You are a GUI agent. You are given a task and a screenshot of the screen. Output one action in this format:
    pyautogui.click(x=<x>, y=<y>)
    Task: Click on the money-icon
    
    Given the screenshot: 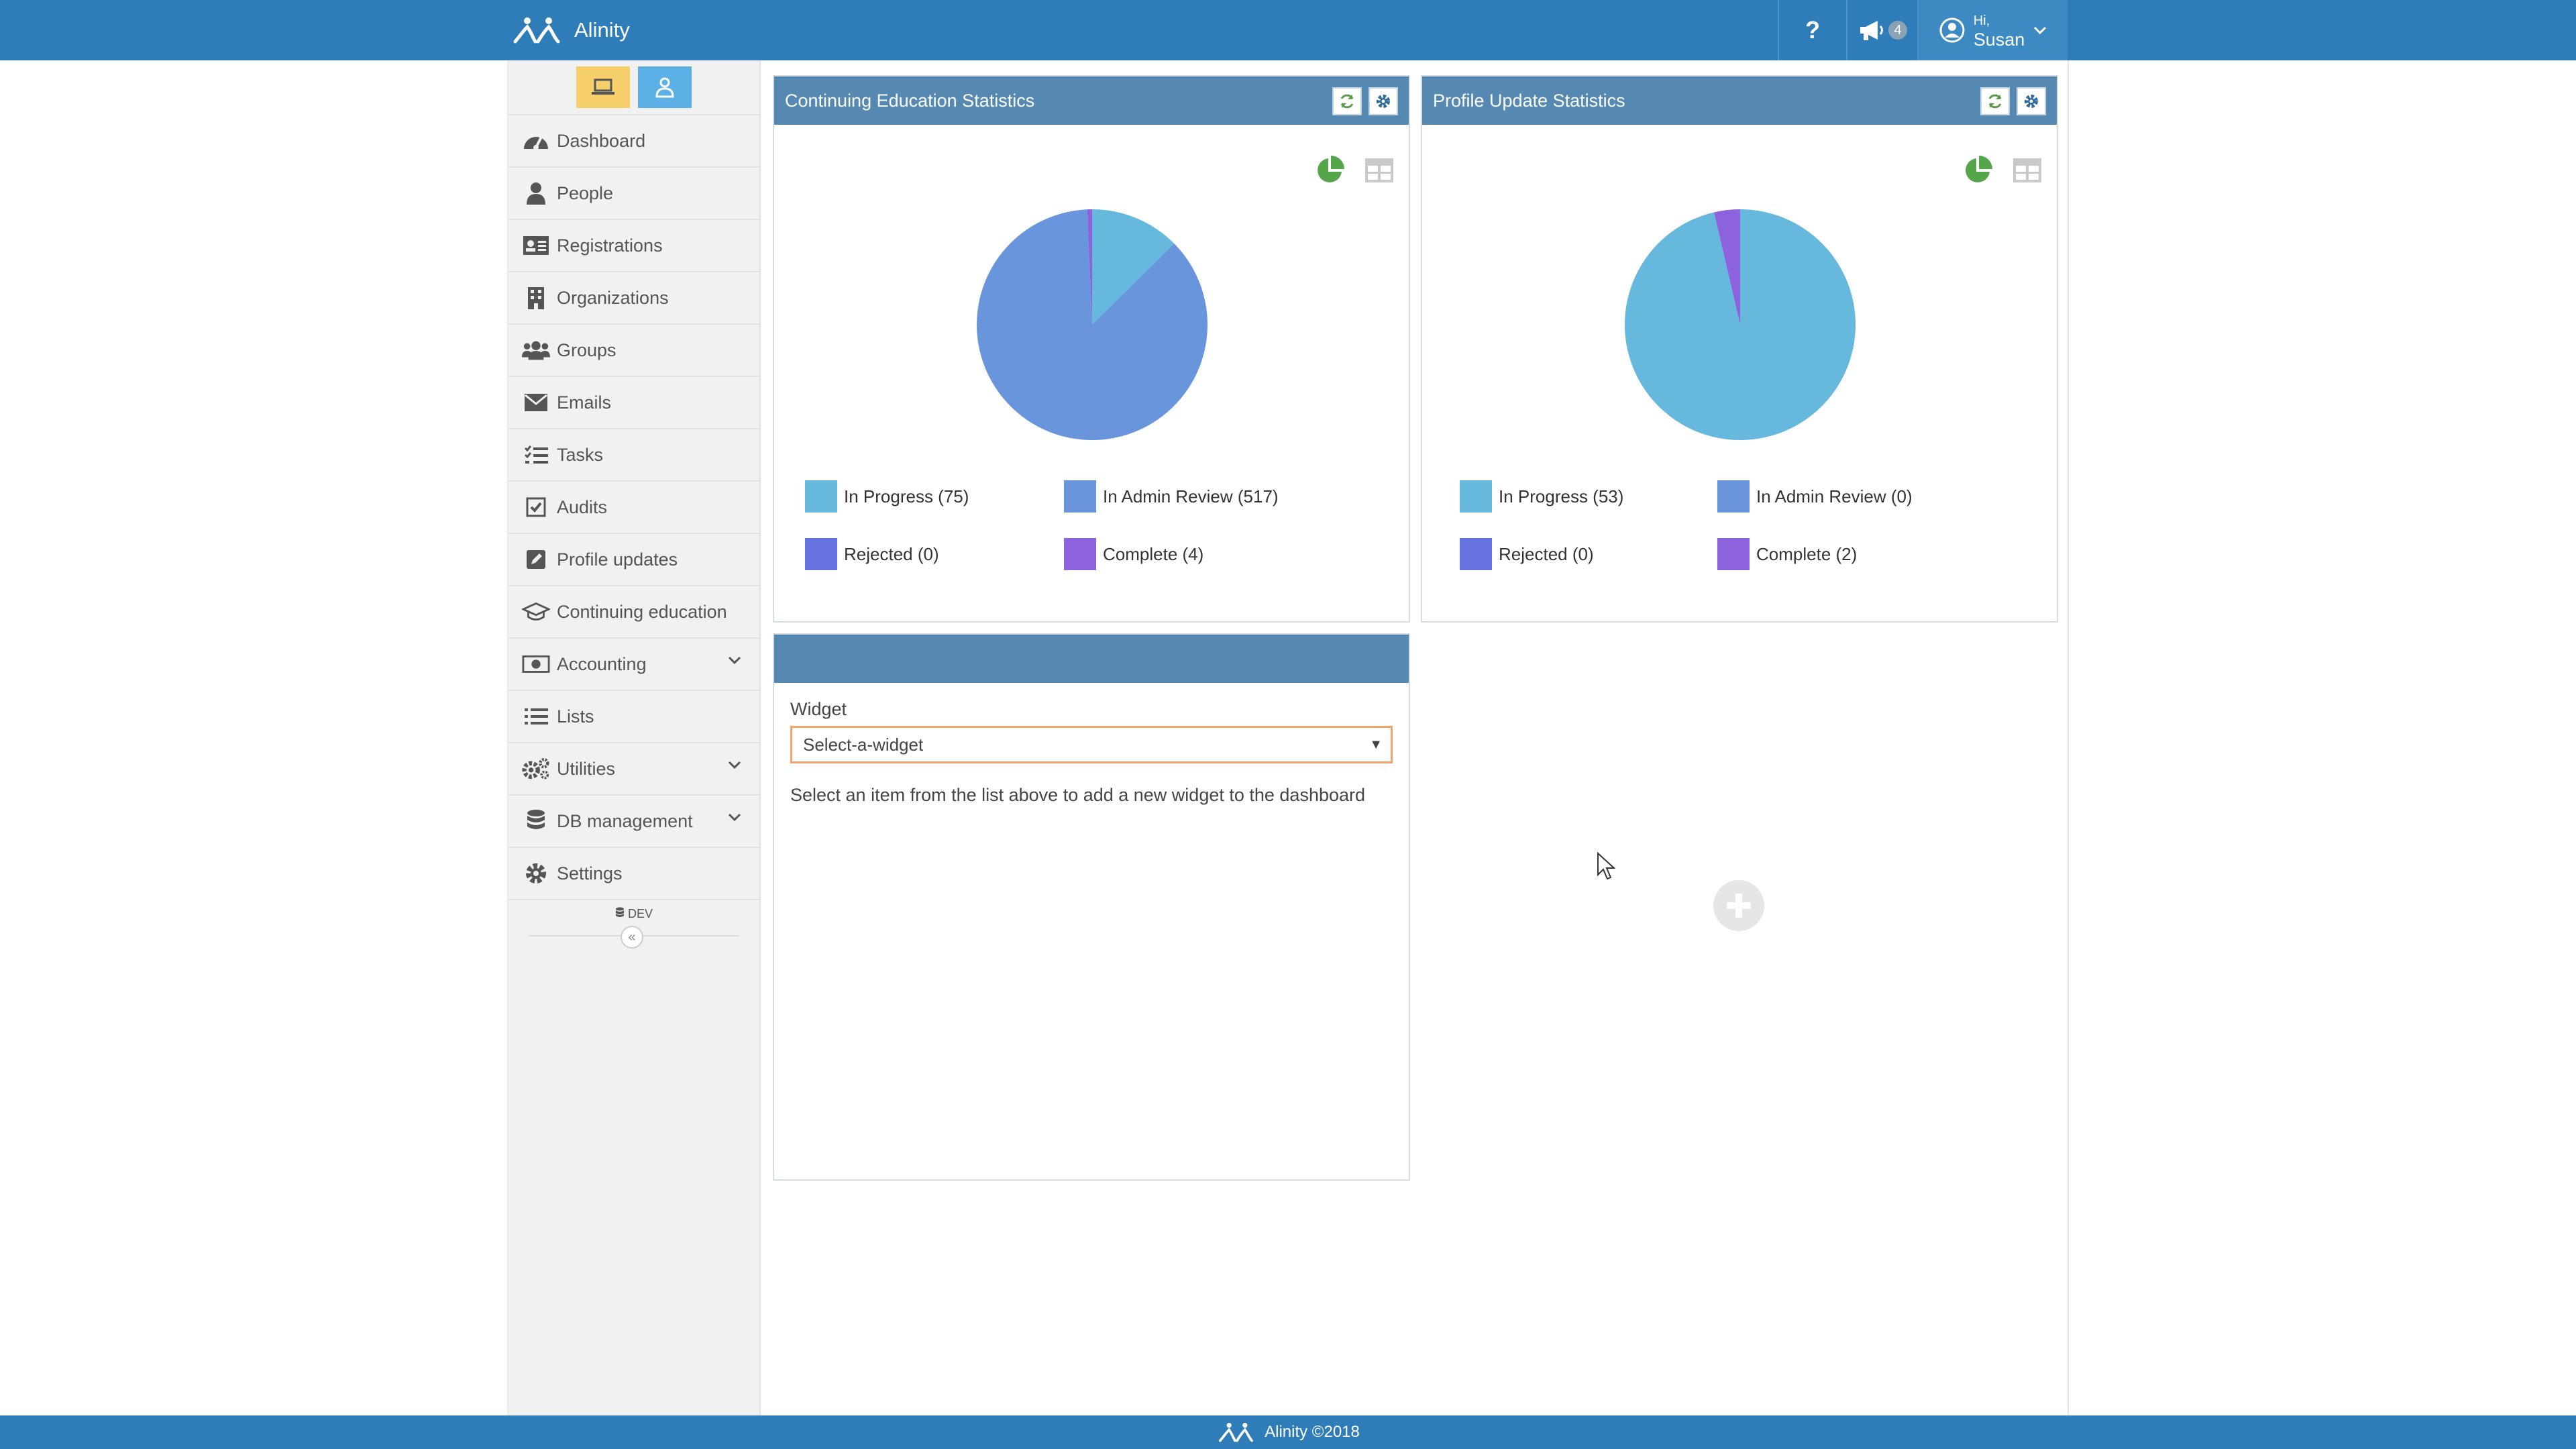 What is the action you would take?
    pyautogui.click(x=536, y=664)
    